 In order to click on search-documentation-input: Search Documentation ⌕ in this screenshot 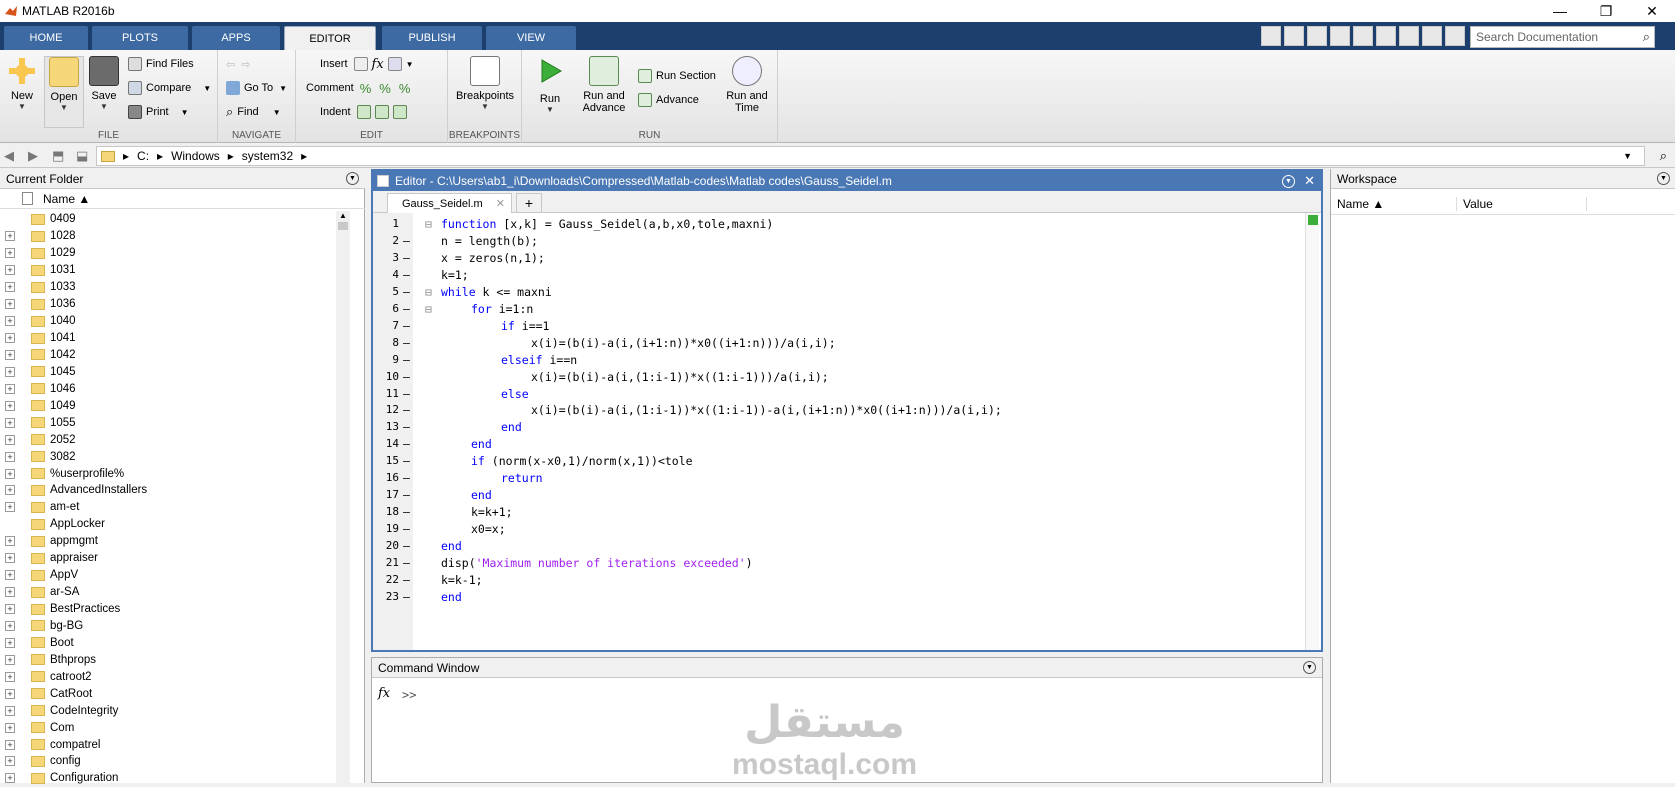, I will do `click(1562, 37)`.